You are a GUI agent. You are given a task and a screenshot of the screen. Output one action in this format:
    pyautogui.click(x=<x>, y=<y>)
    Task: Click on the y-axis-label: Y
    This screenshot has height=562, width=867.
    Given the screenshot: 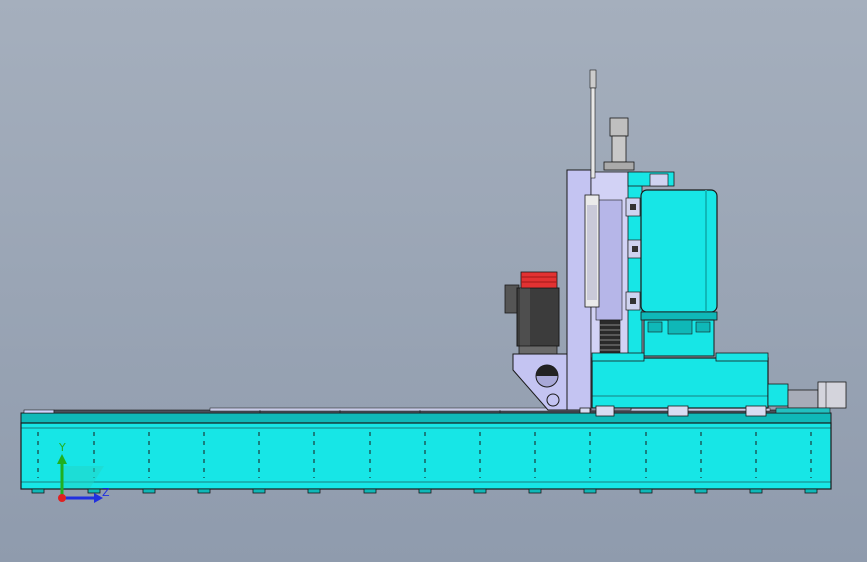 What is the action you would take?
    pyautogui.click(x=62, y=447)
    